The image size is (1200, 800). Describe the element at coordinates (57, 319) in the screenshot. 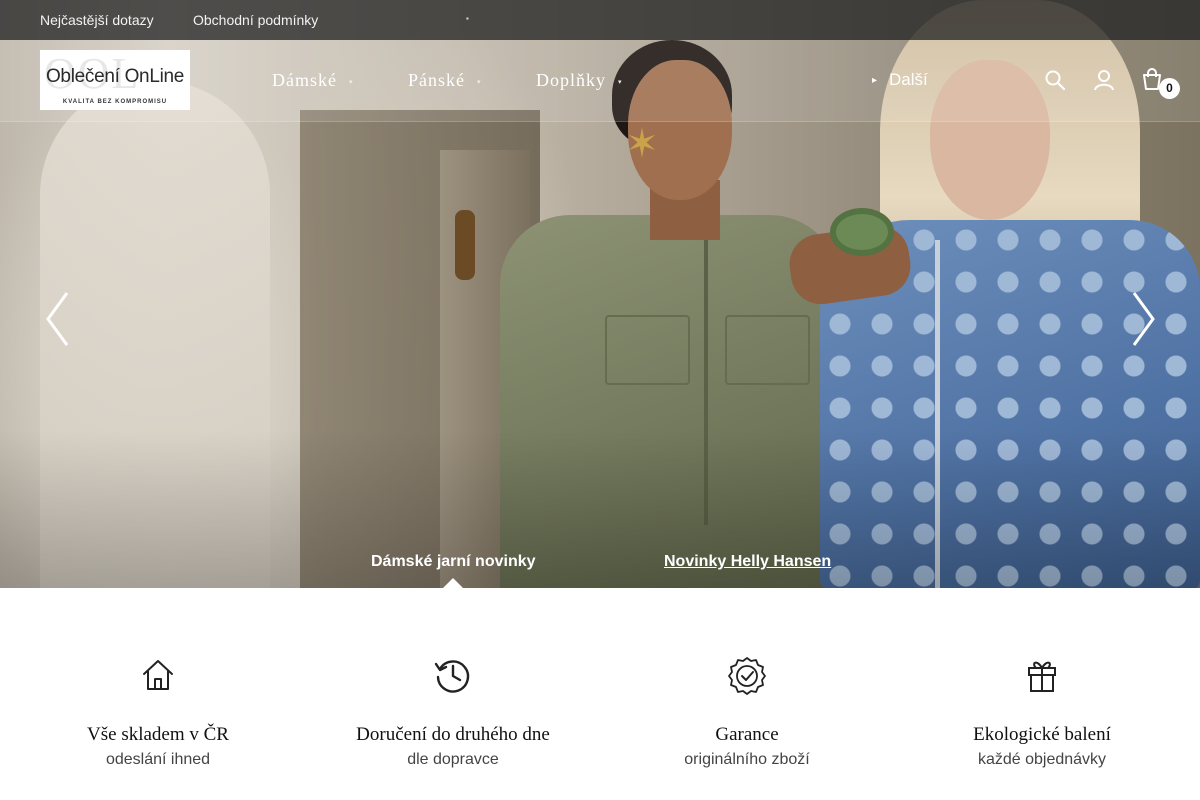

I see `carousel-prev-arrow-icon` at that location.